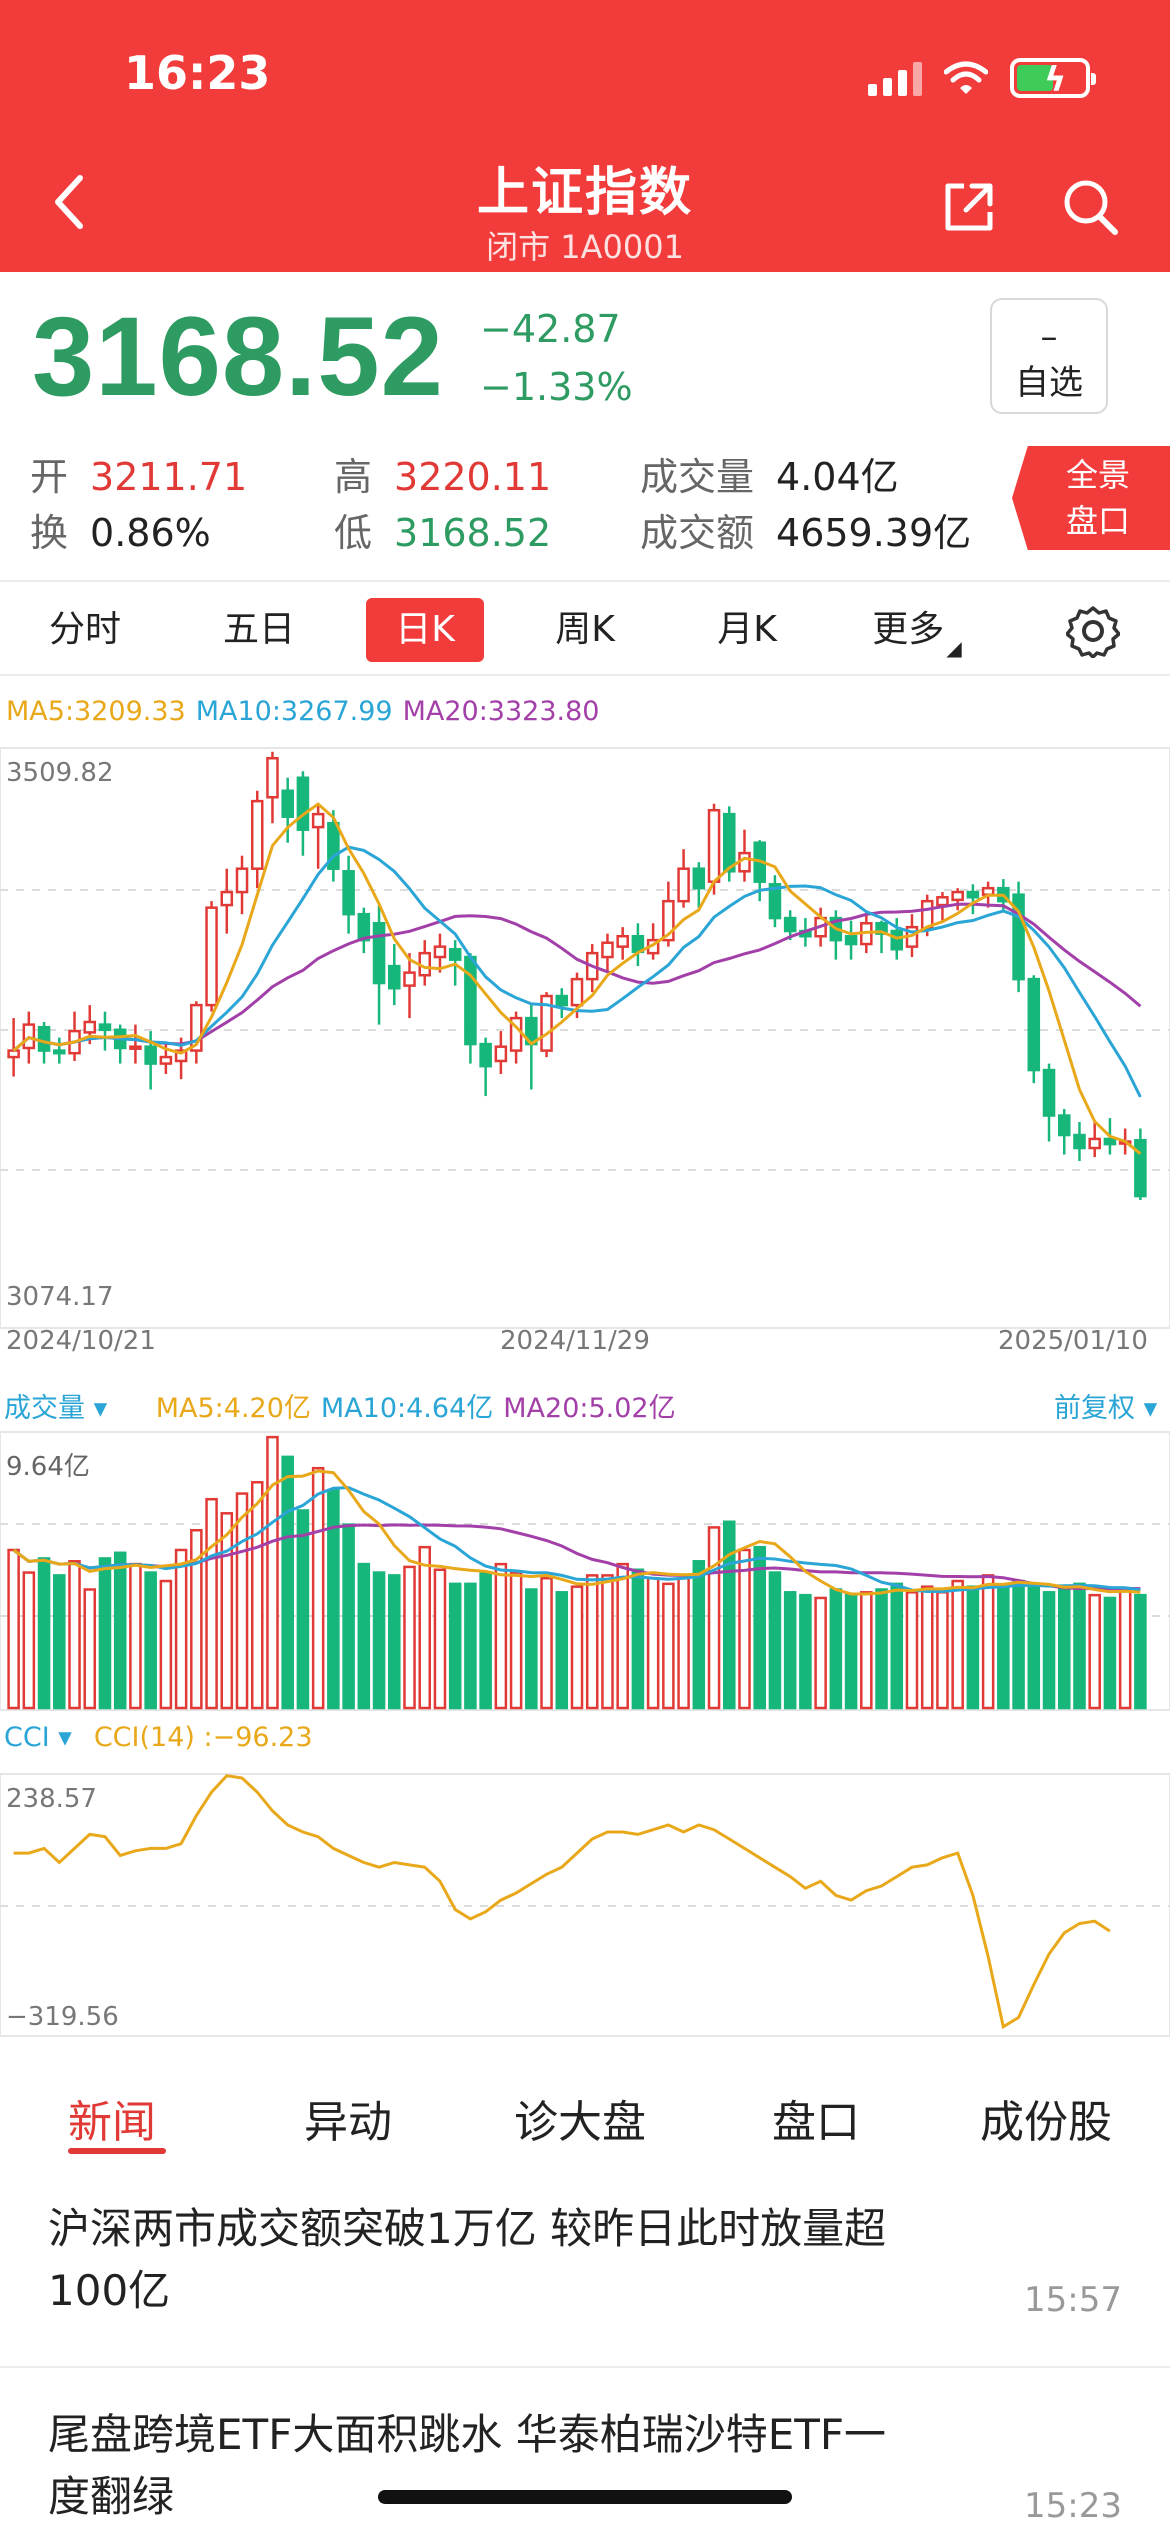 This screenshot has width=1170, height=2532. I want to click on vol-ma10-label: MA10:4.64亿, so click(407, 1408).